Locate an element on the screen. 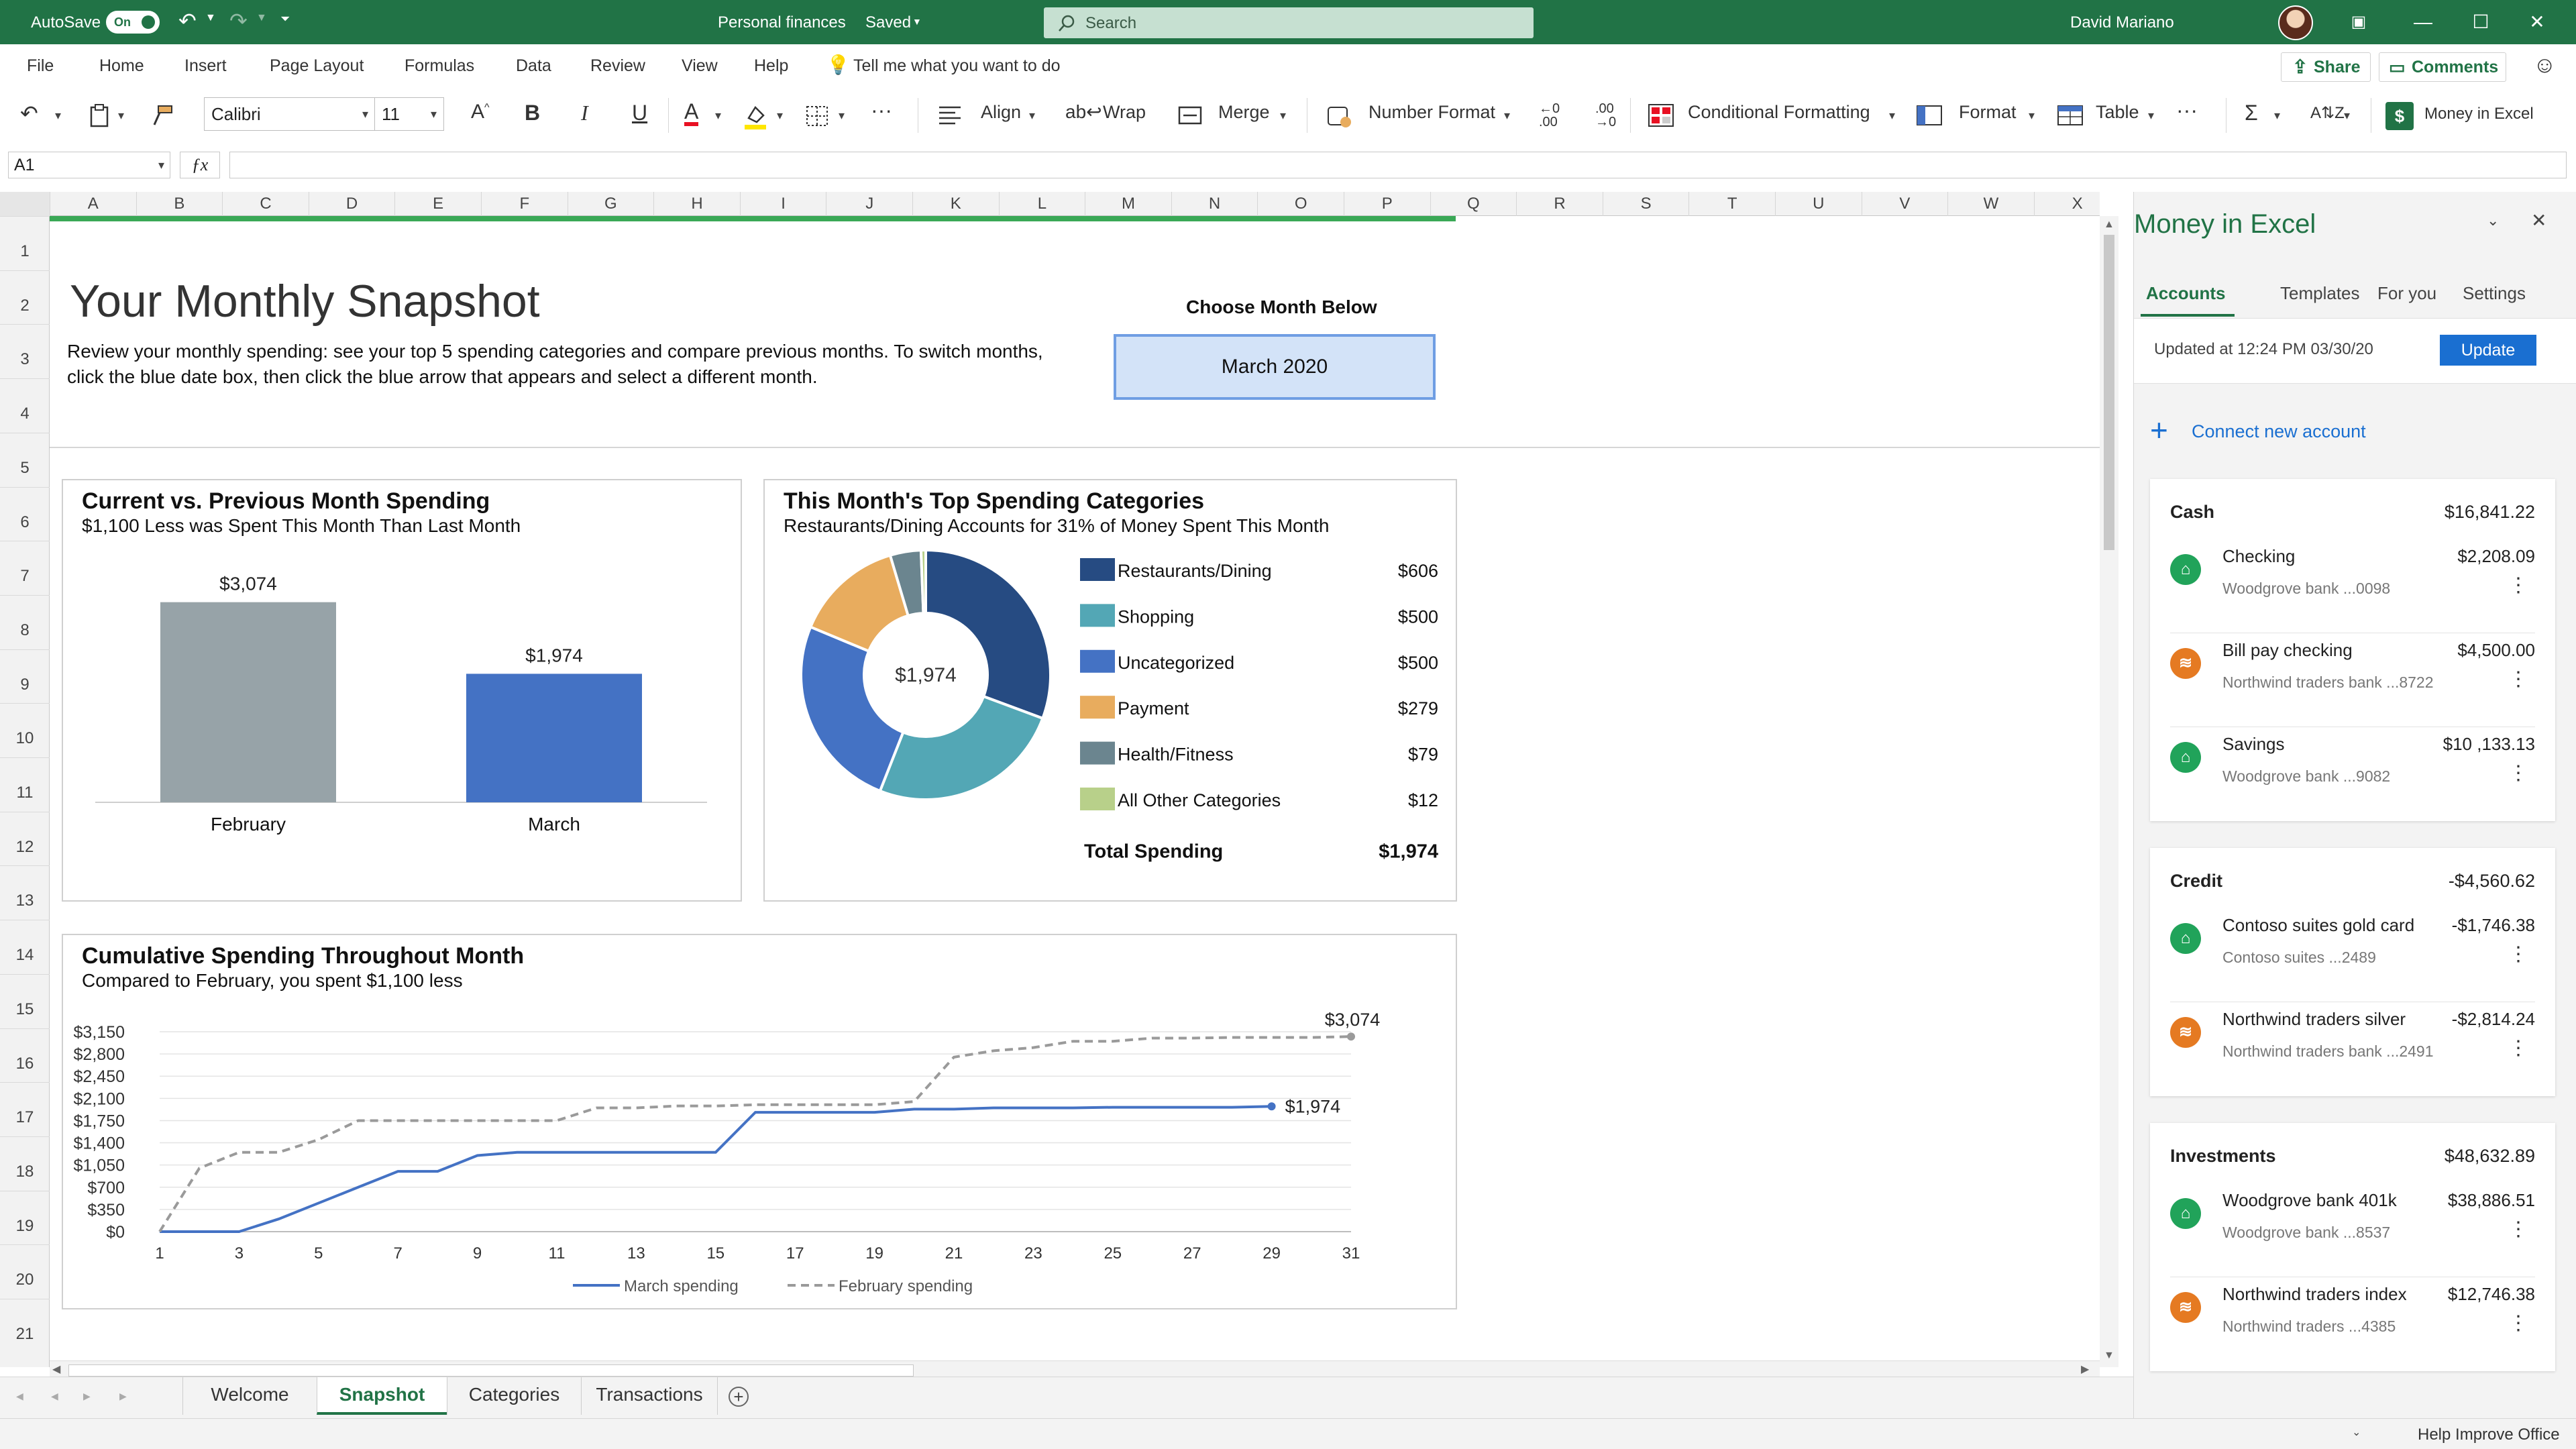 This screenshot has width=2576, height=1449. column-header: I is located at coordinates (782, 204).